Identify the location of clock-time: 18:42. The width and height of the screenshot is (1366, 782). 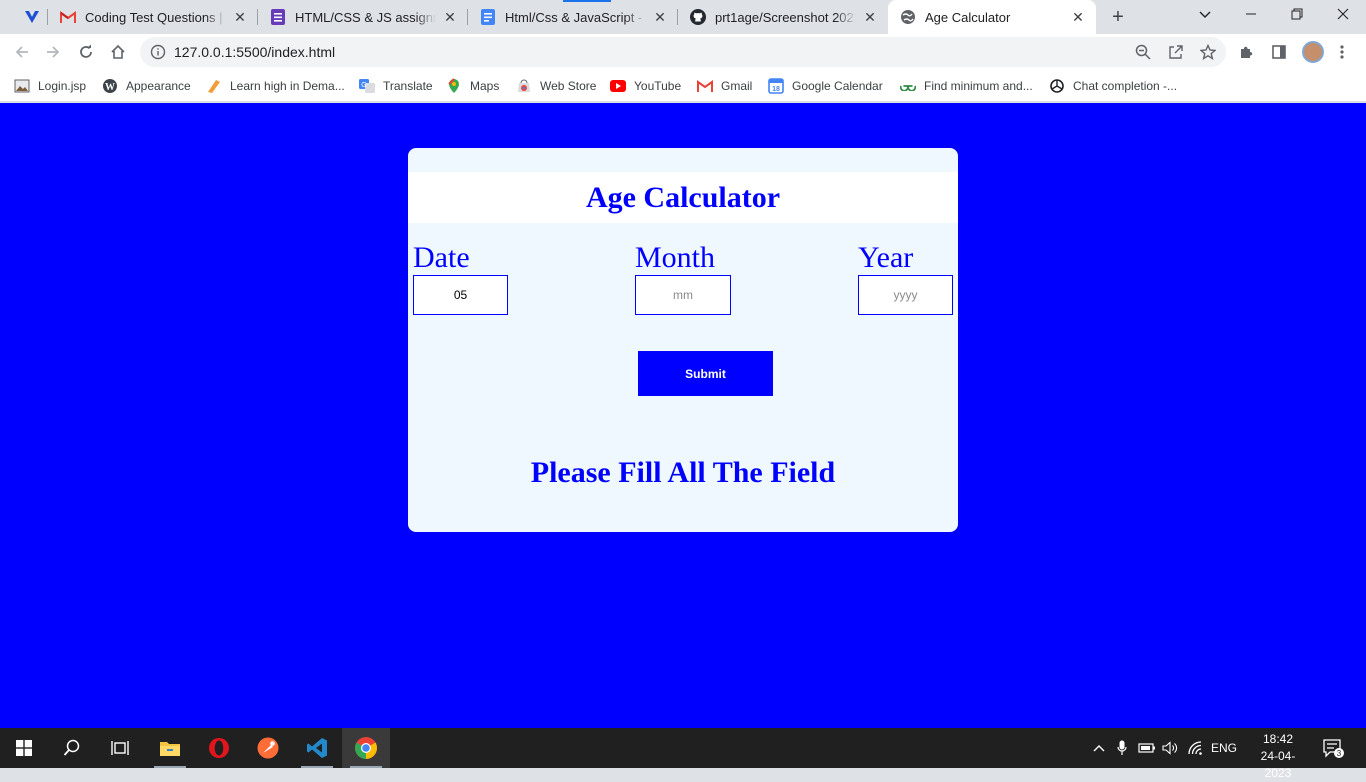
(1278, 739).